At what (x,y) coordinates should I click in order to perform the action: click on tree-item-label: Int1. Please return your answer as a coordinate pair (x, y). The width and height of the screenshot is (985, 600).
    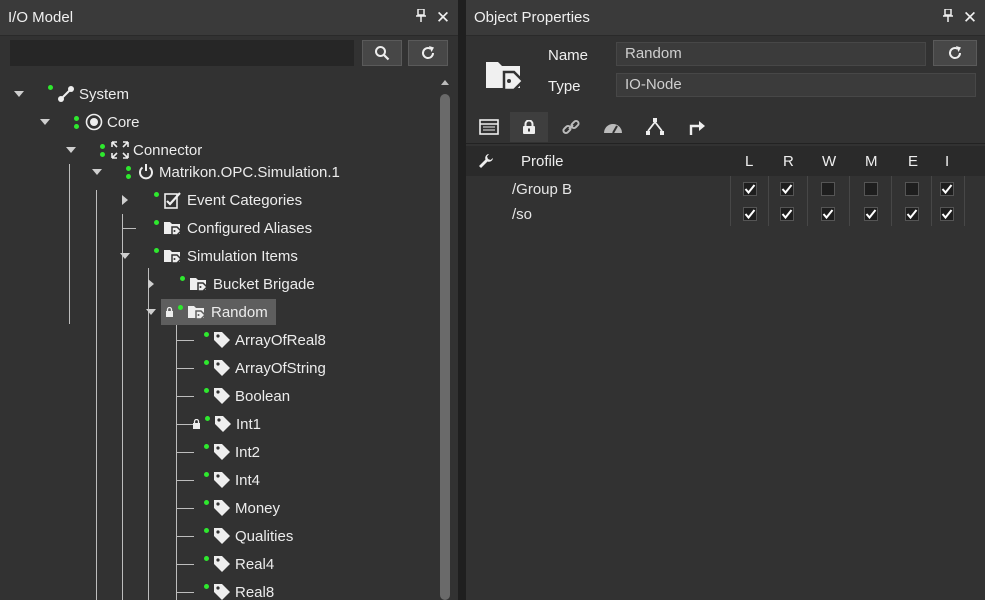
    Looking at the image, I should click on (249, 424).